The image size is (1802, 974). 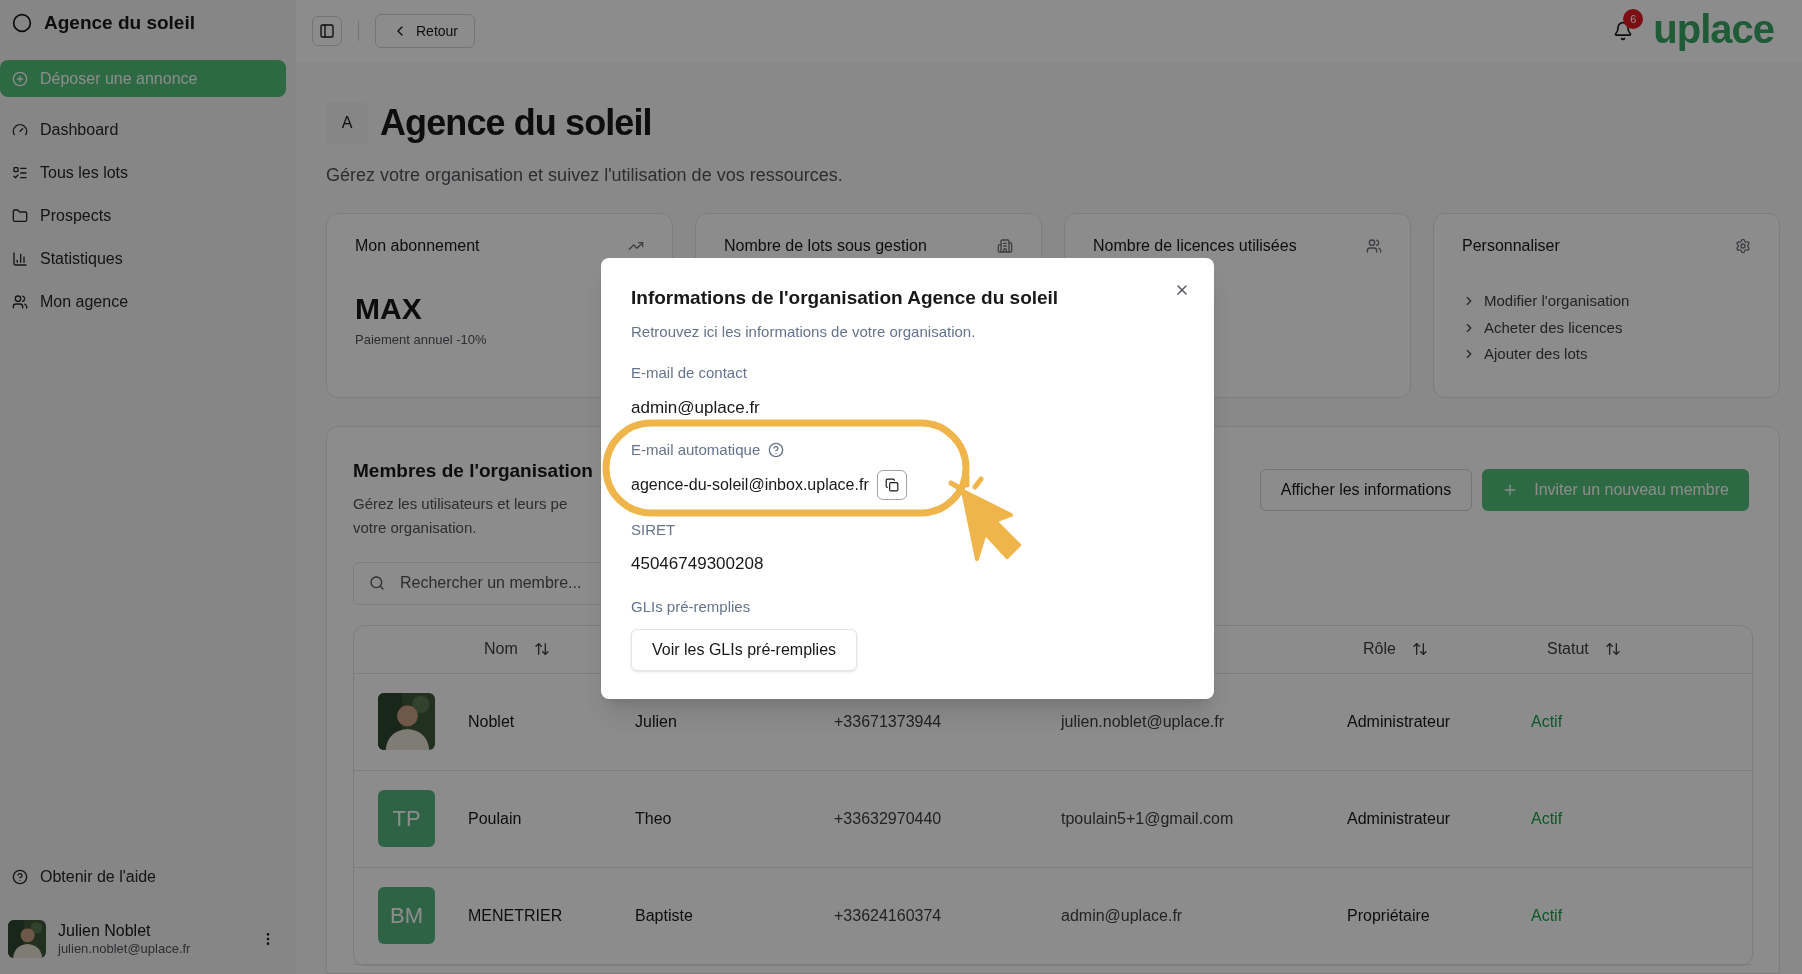 I want to click on column-header: Rôle, so click(x=1439, y=649).